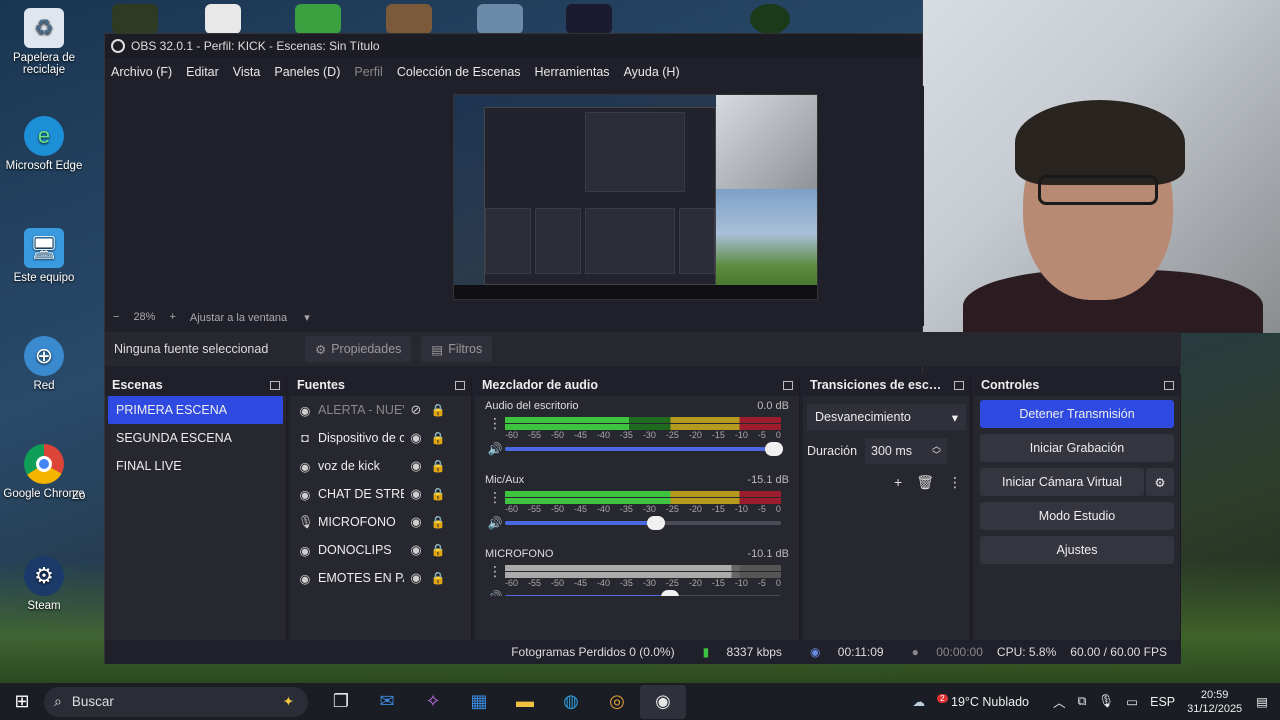 The width and height of the screenshot is (1280, 720). Describe the element at coordinates (1214, 702) in the screenshot. I see `clock: 20:59 31/12/2025` at that location.